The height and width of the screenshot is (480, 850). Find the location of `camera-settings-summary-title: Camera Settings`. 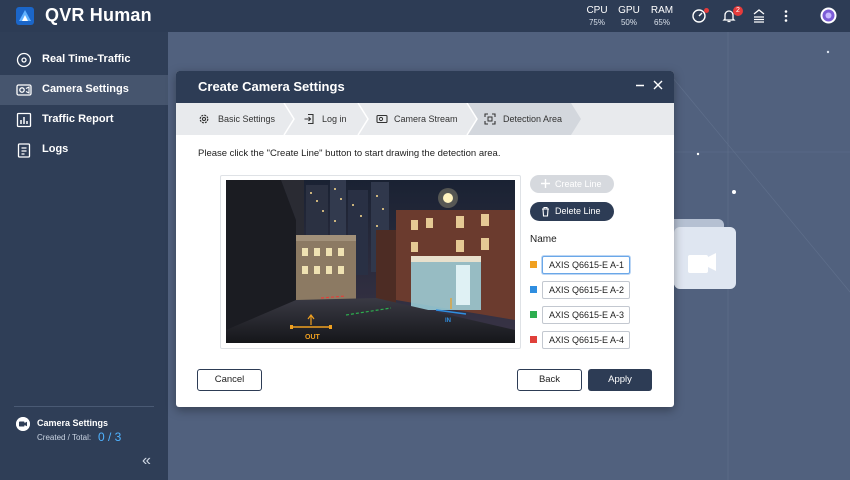

camera-settings-summary-title: Camera Settings is located at coordinates (73, 423).